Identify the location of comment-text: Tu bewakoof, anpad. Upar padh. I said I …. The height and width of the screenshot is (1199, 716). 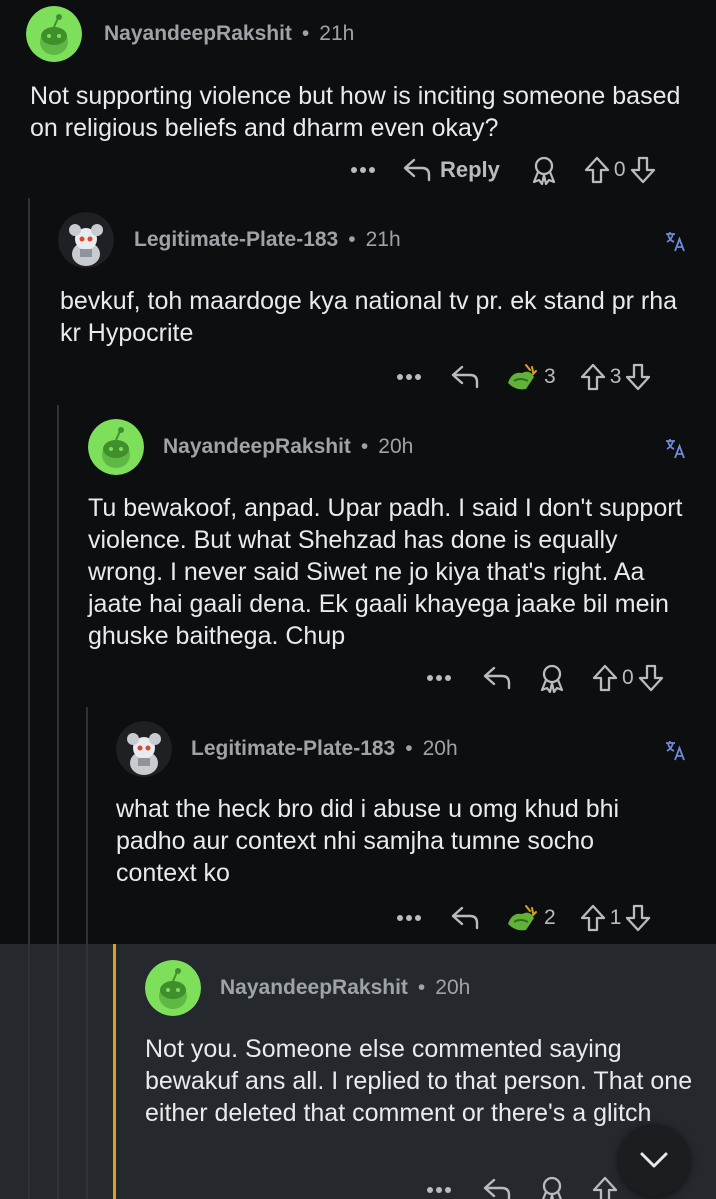
(385, 572).